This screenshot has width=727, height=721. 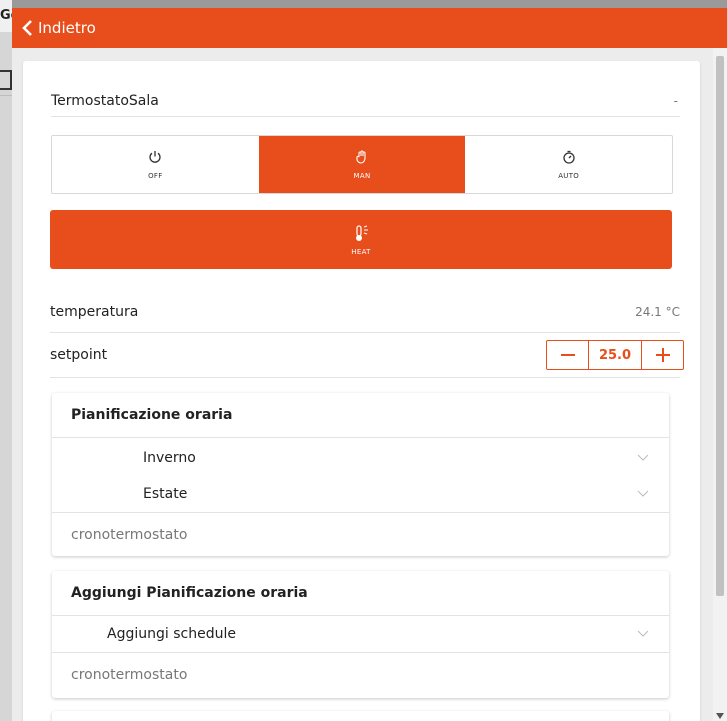 What do you see at coordinates (27, 28) in the screenshot?
I see `chevron-left-icon` at bounding box center [27, 28].